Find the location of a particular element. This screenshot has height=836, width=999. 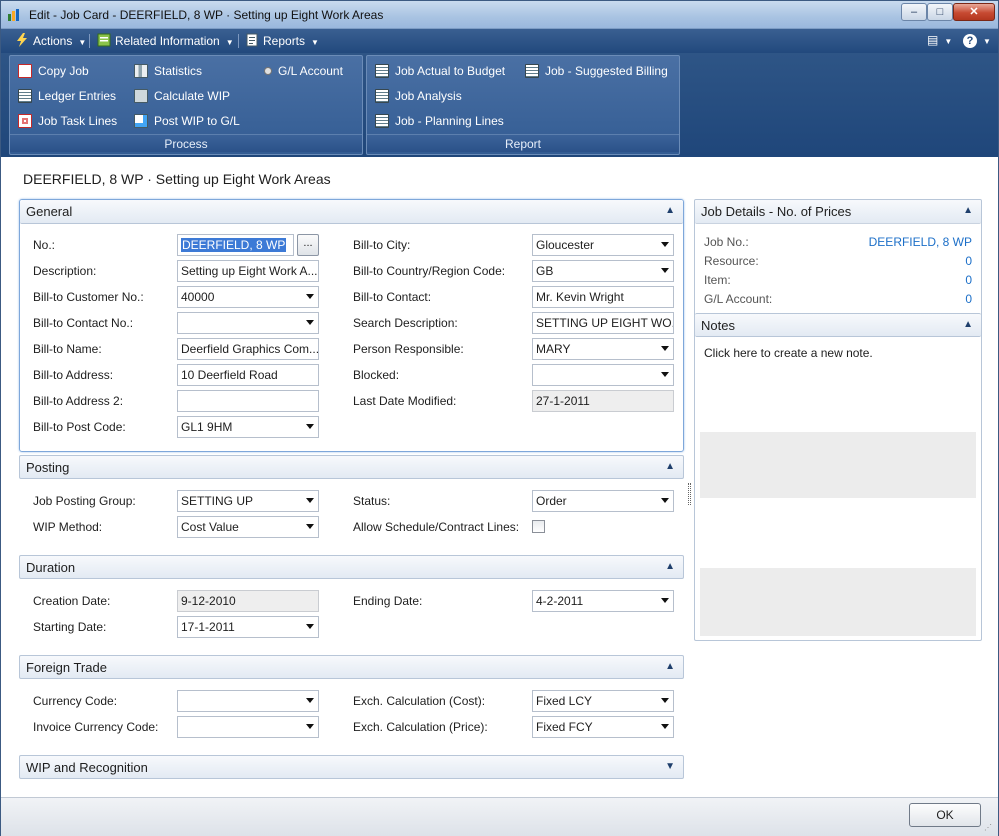

starting-date-value: 17-1-2011 is located at coordinates (208, 627).